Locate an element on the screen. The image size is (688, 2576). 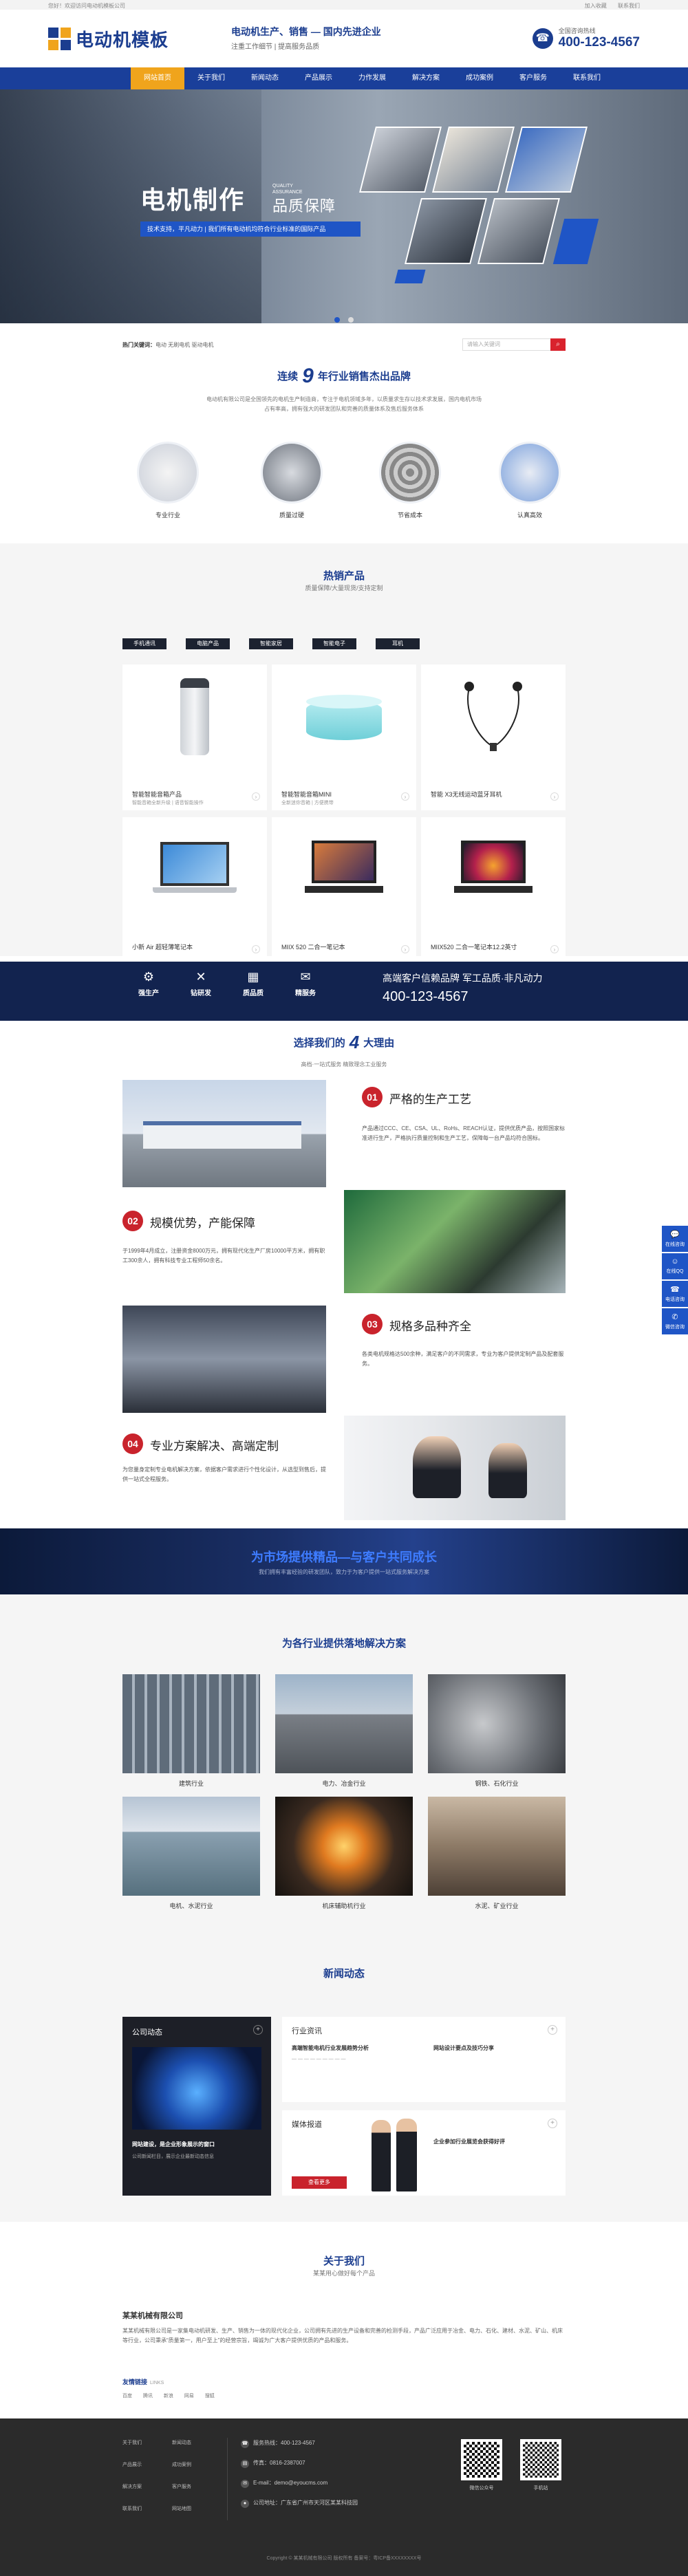
nav-solutions: 解决方案 is located at coordinates (426, 78).